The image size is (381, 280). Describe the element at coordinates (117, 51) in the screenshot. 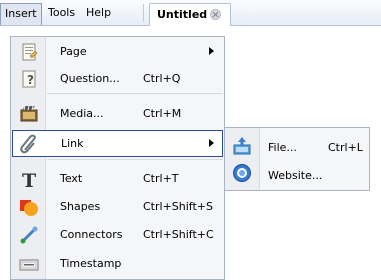

I see `menu-item-page: Page` at that location.